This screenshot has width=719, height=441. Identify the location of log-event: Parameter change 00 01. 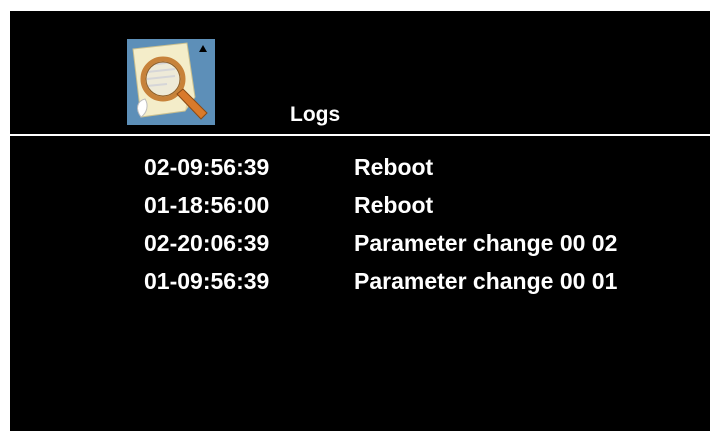
(486, 281).